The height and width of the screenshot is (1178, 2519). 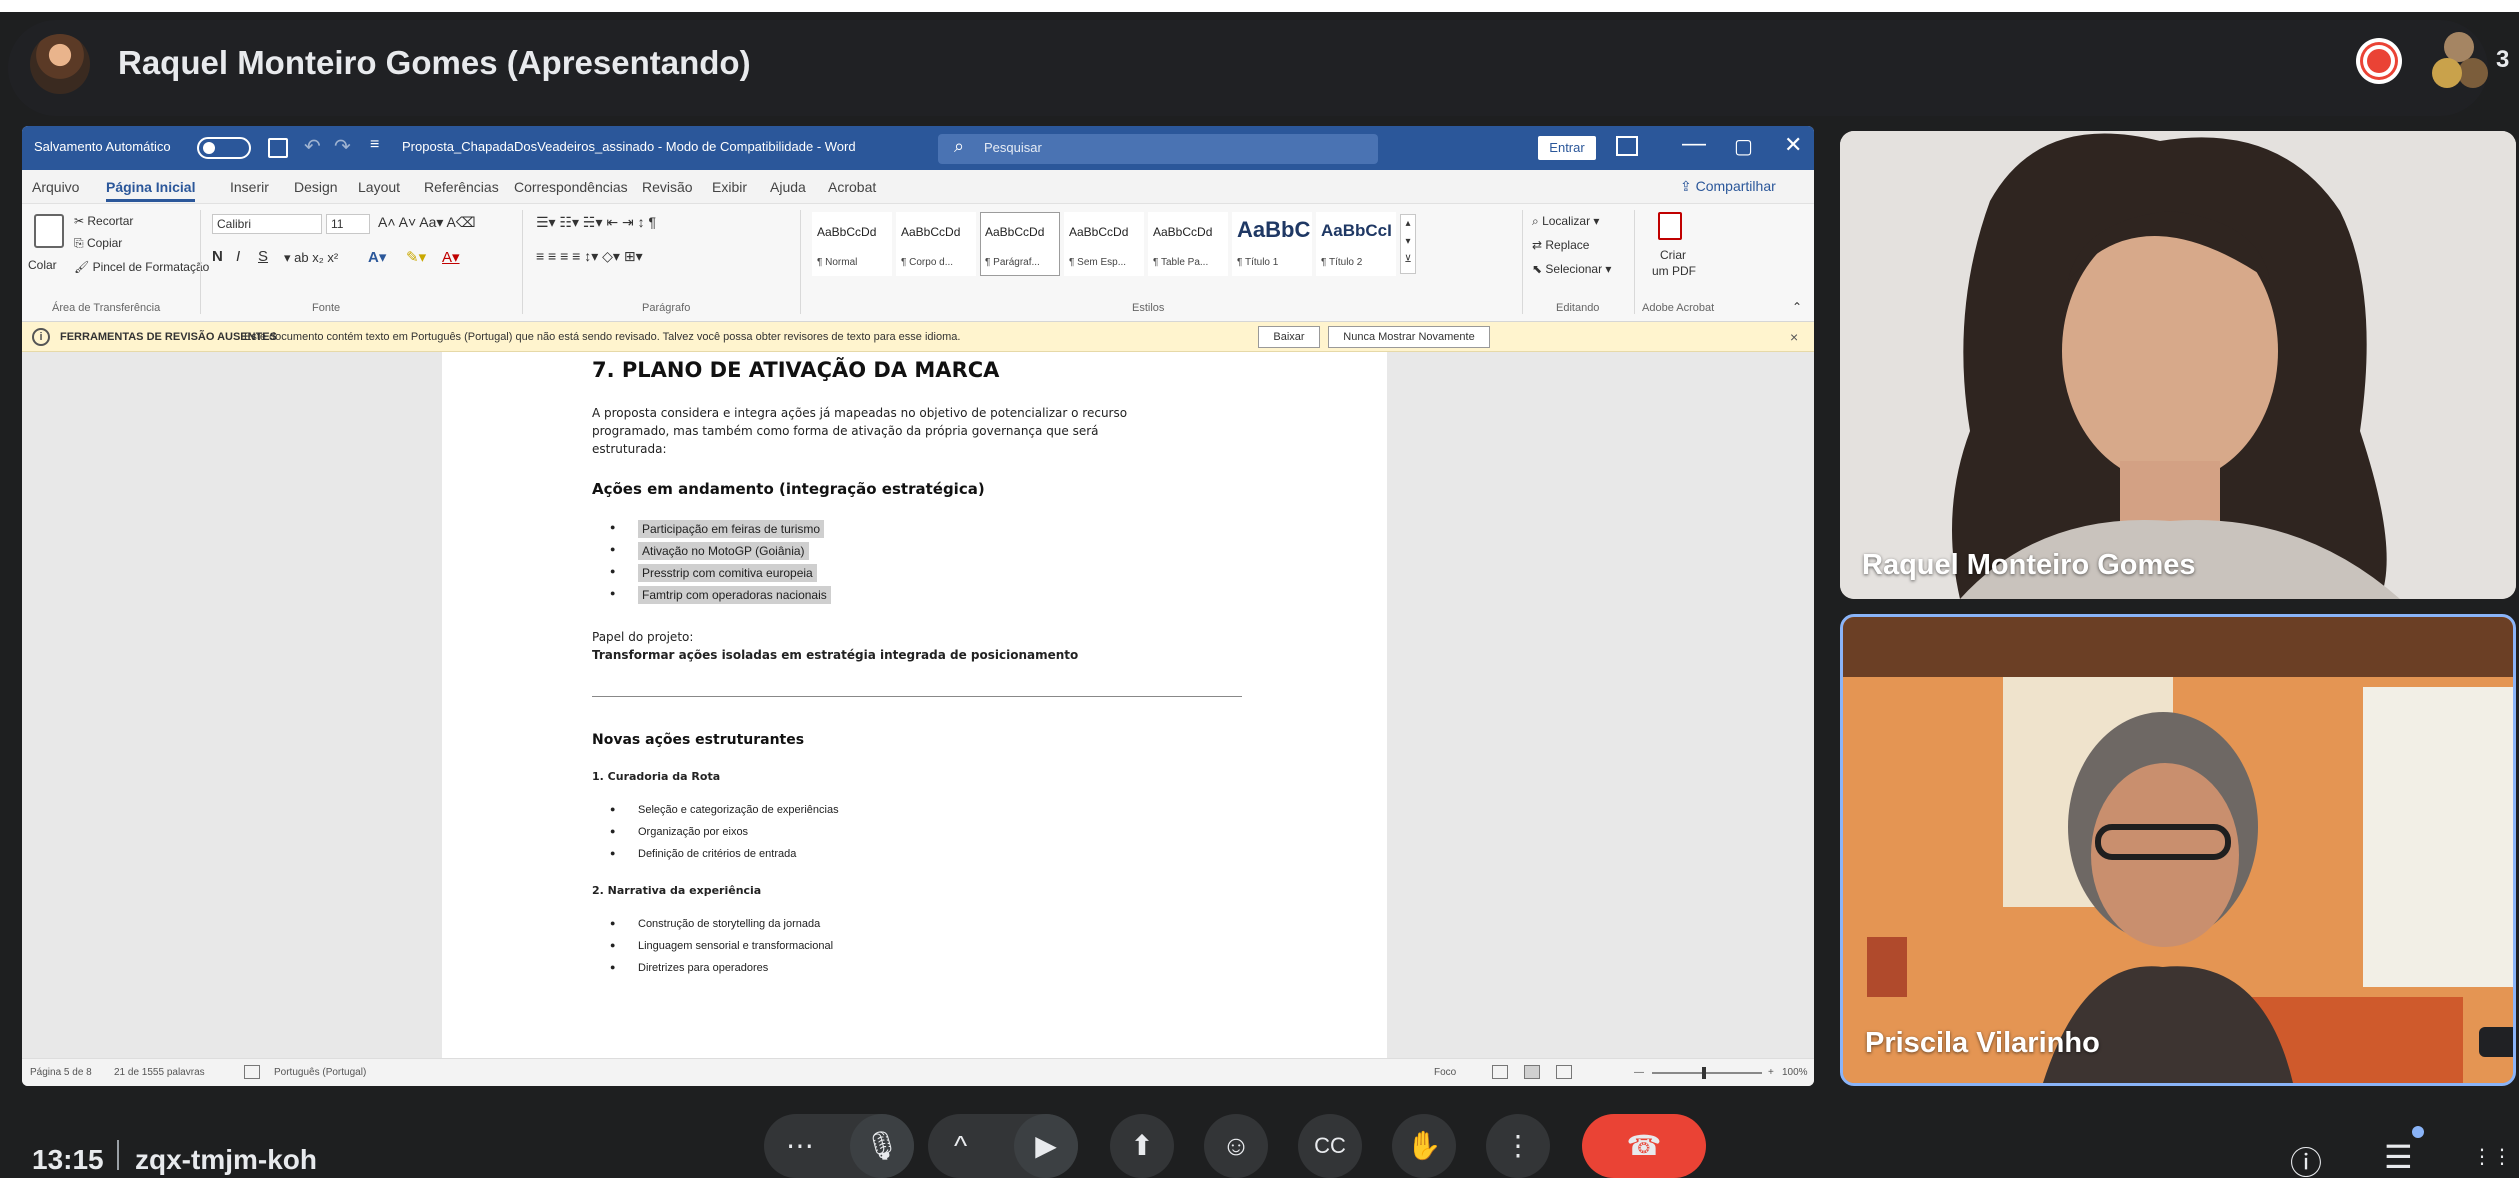 What do you see at coordinates (788, 187) in the screenshot?
I see `tab-ajuda: Ajuda` at bounding box center [788, 187].